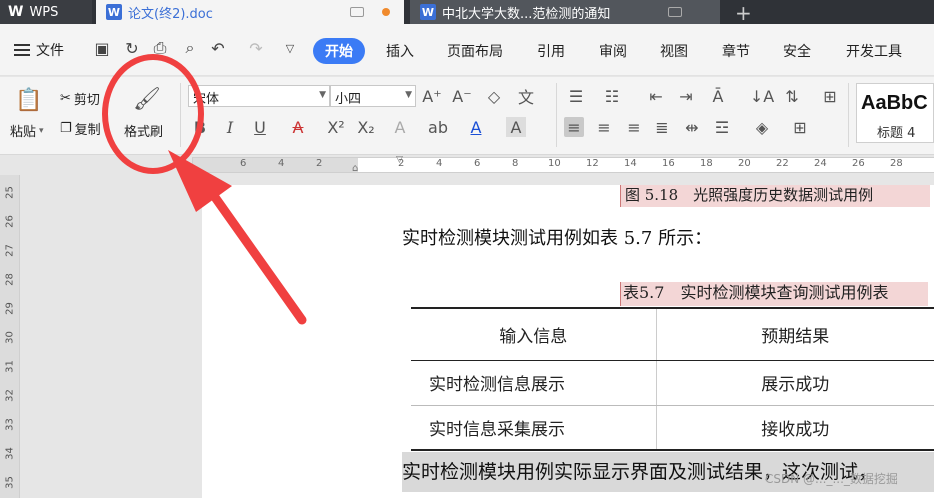 This screenshot has width=934, height=498. I want to click on export-icon: ↻, so click(132, 48).